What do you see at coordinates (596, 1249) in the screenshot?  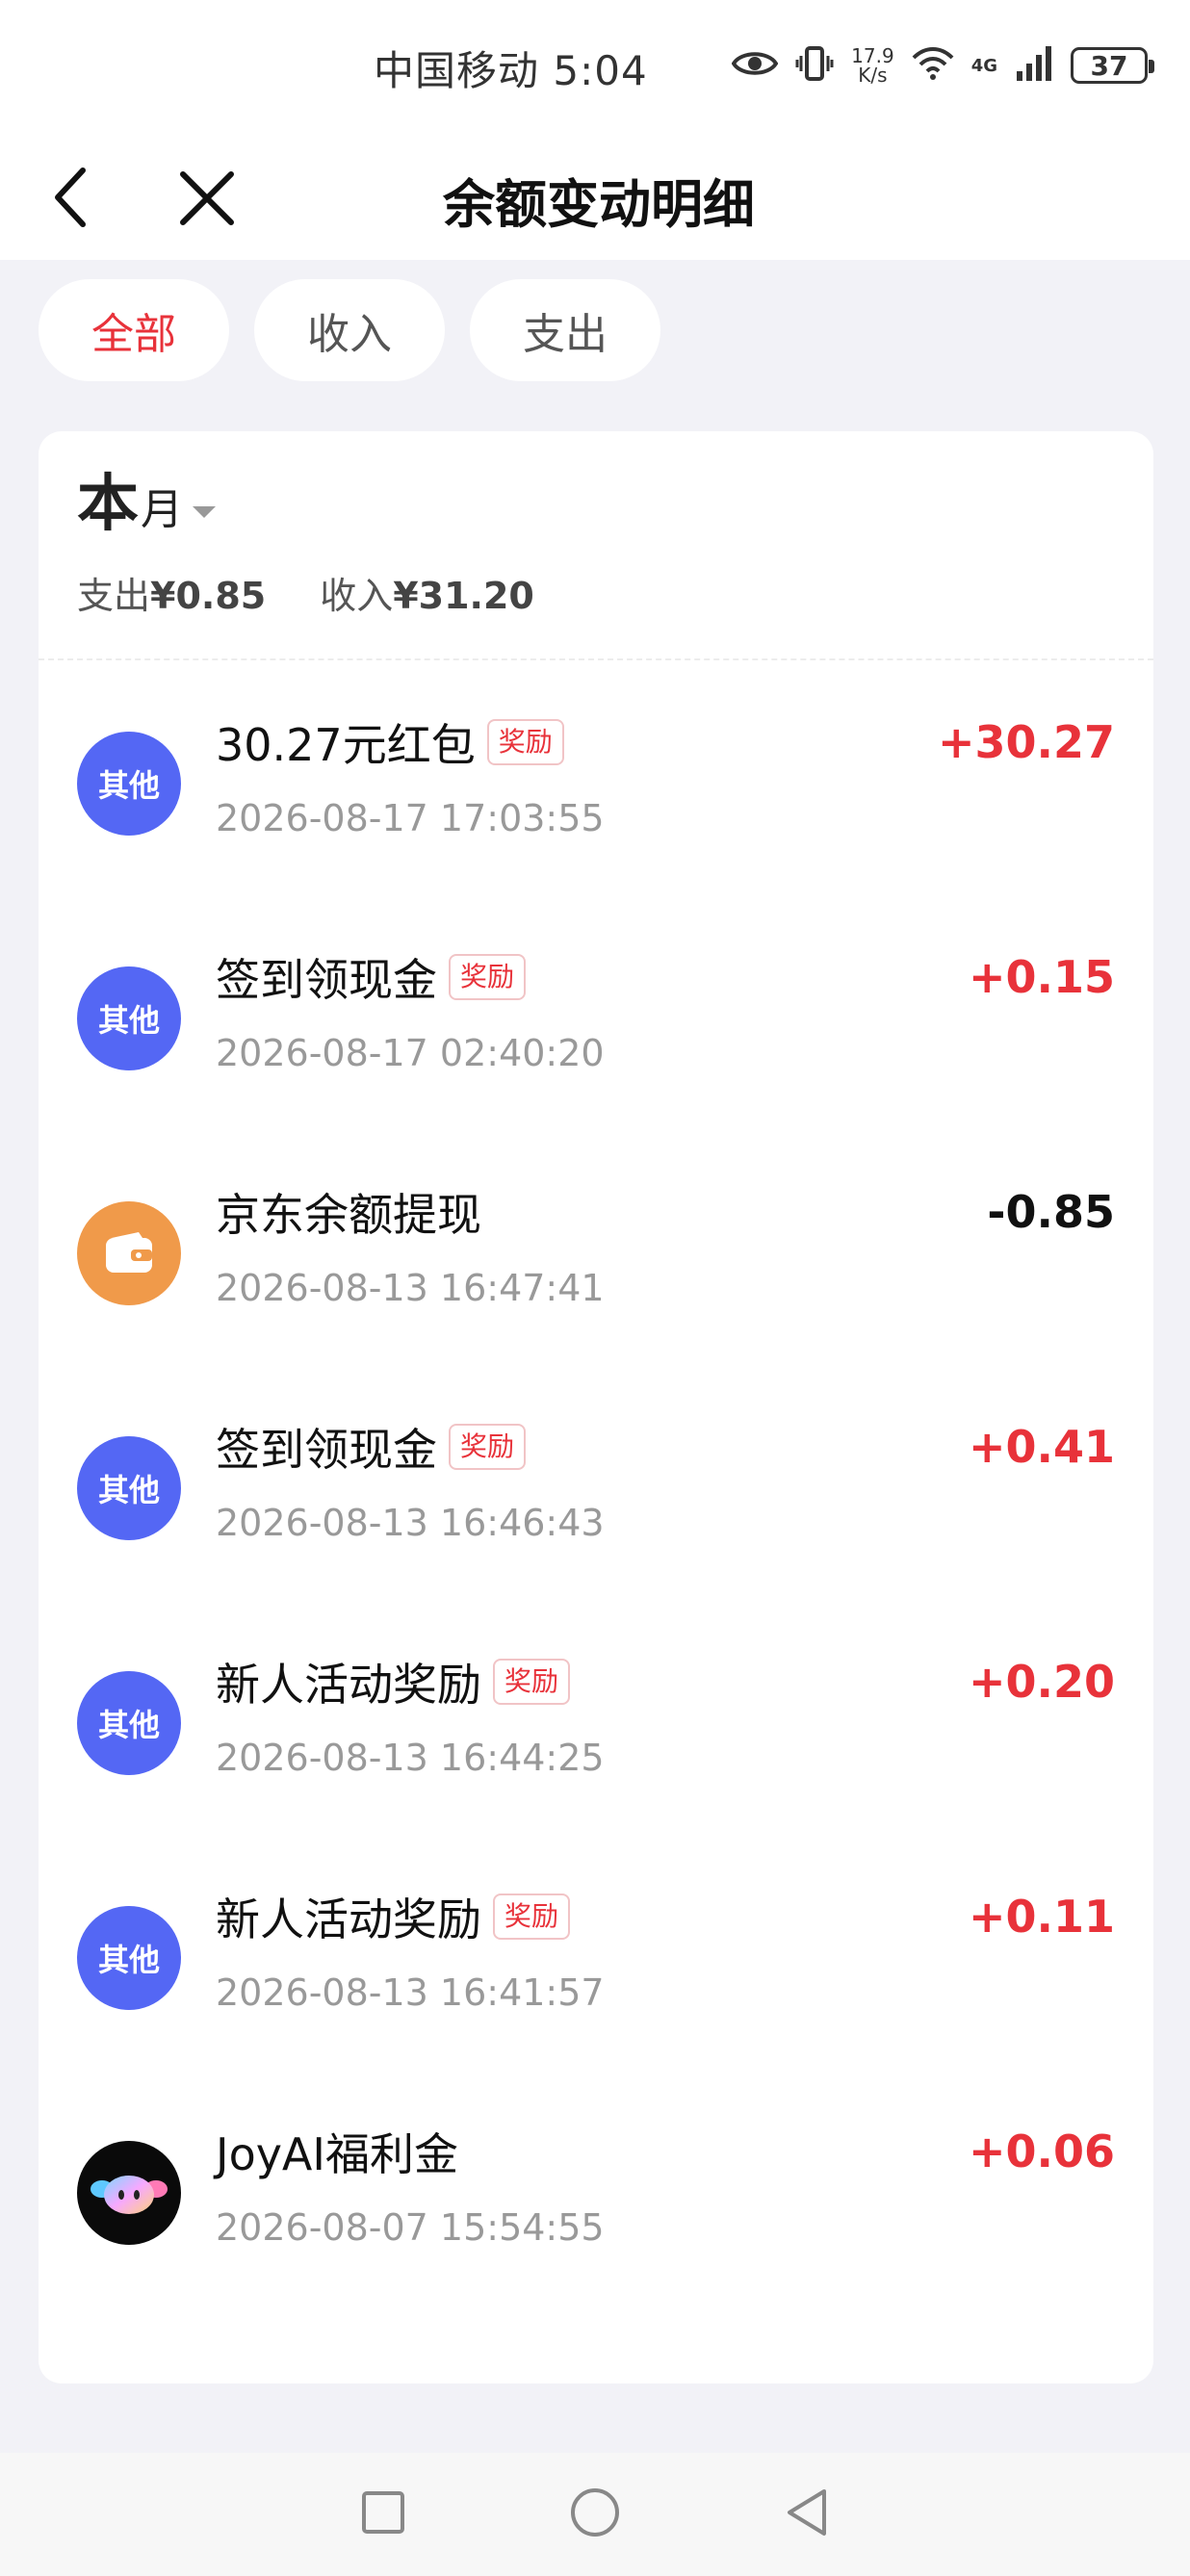 I see `list-item: 京东余额提现 2026-08-13 16:47:41 -0.85` at bounding box center [596, 1249].